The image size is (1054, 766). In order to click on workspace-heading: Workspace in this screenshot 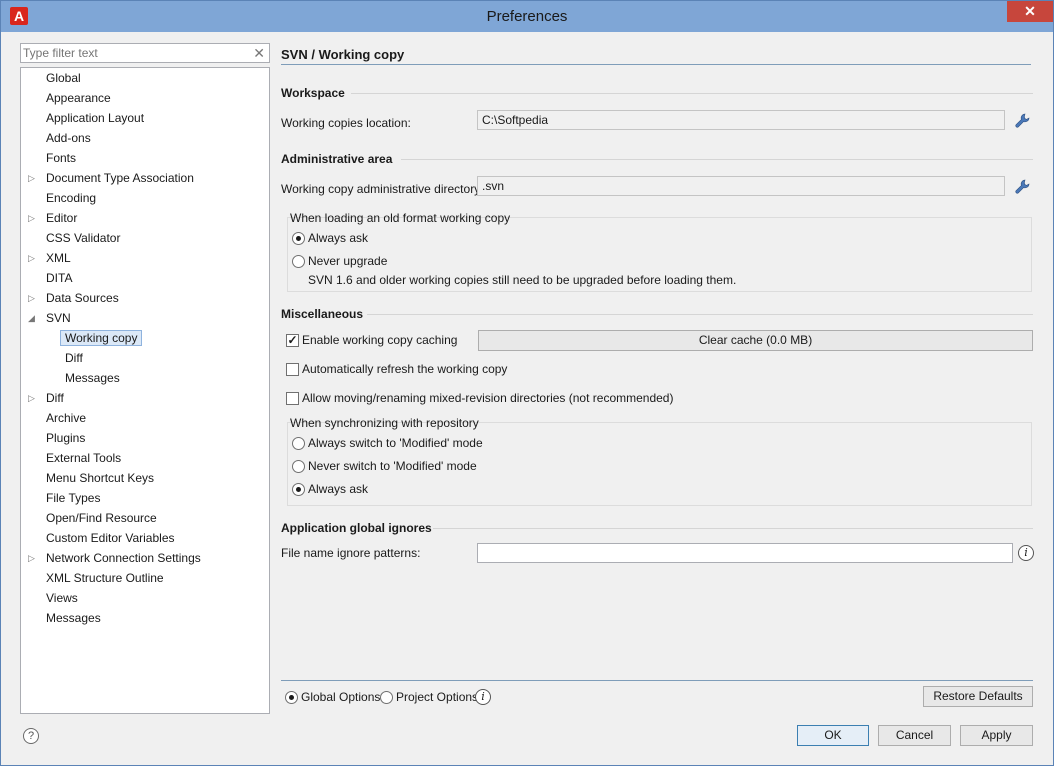, I will do `click(313, 93)`.